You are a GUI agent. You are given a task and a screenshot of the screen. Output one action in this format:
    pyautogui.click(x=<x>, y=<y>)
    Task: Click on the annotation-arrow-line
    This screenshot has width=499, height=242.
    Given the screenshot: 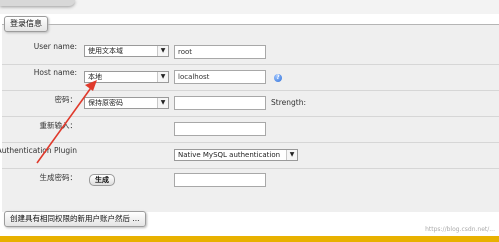 What is the action you would take?
    pyautogui.click(x=65, y=124)
    